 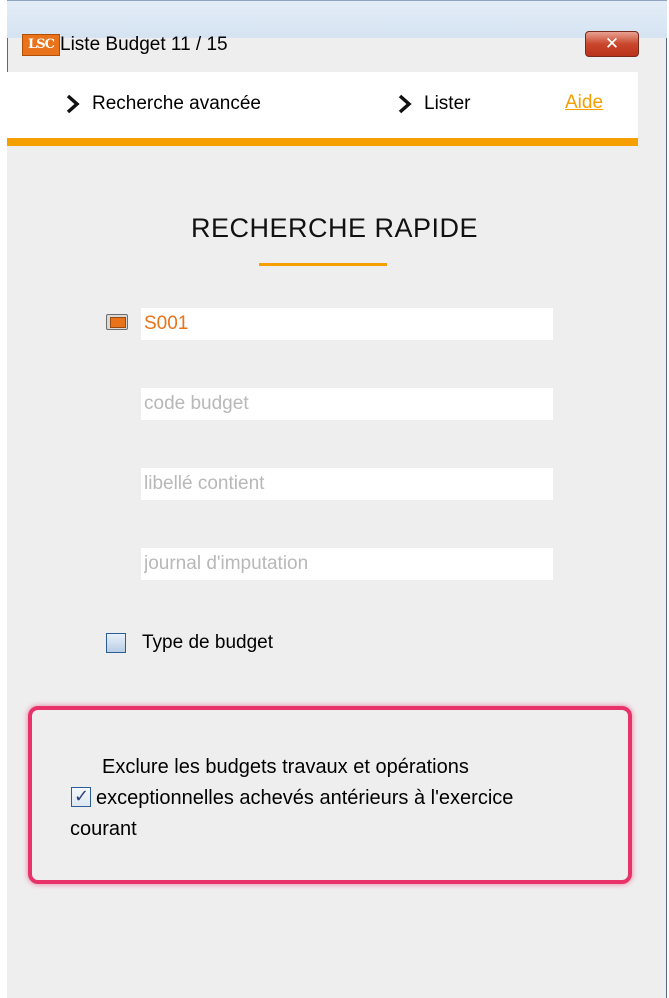 I want to click on app-logo: LSC, so click(x=41, y=45).